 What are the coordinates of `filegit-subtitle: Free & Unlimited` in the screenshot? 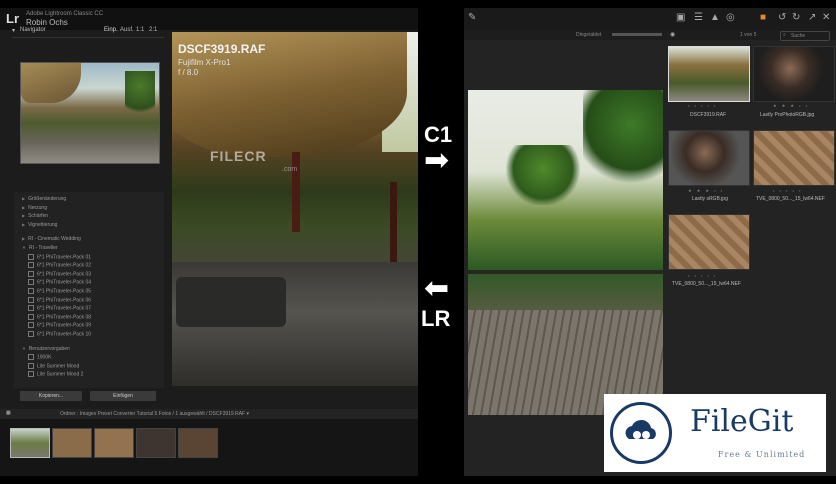 It's located at (762, 454).